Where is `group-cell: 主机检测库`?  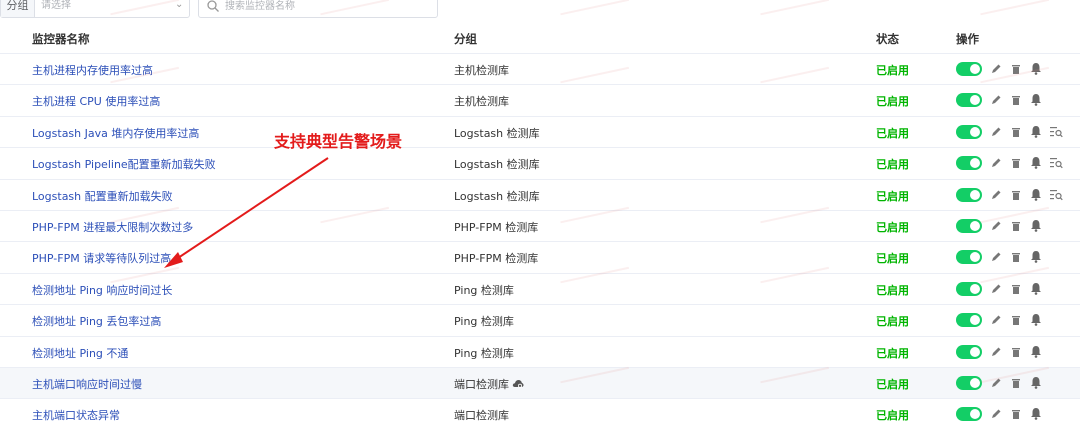 group-cell: 主机检测库 is located at coordinates (481, 70).